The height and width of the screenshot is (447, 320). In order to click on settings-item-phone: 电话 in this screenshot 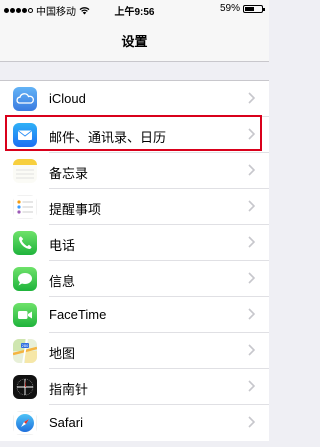, I will do `click(134, 243)`.